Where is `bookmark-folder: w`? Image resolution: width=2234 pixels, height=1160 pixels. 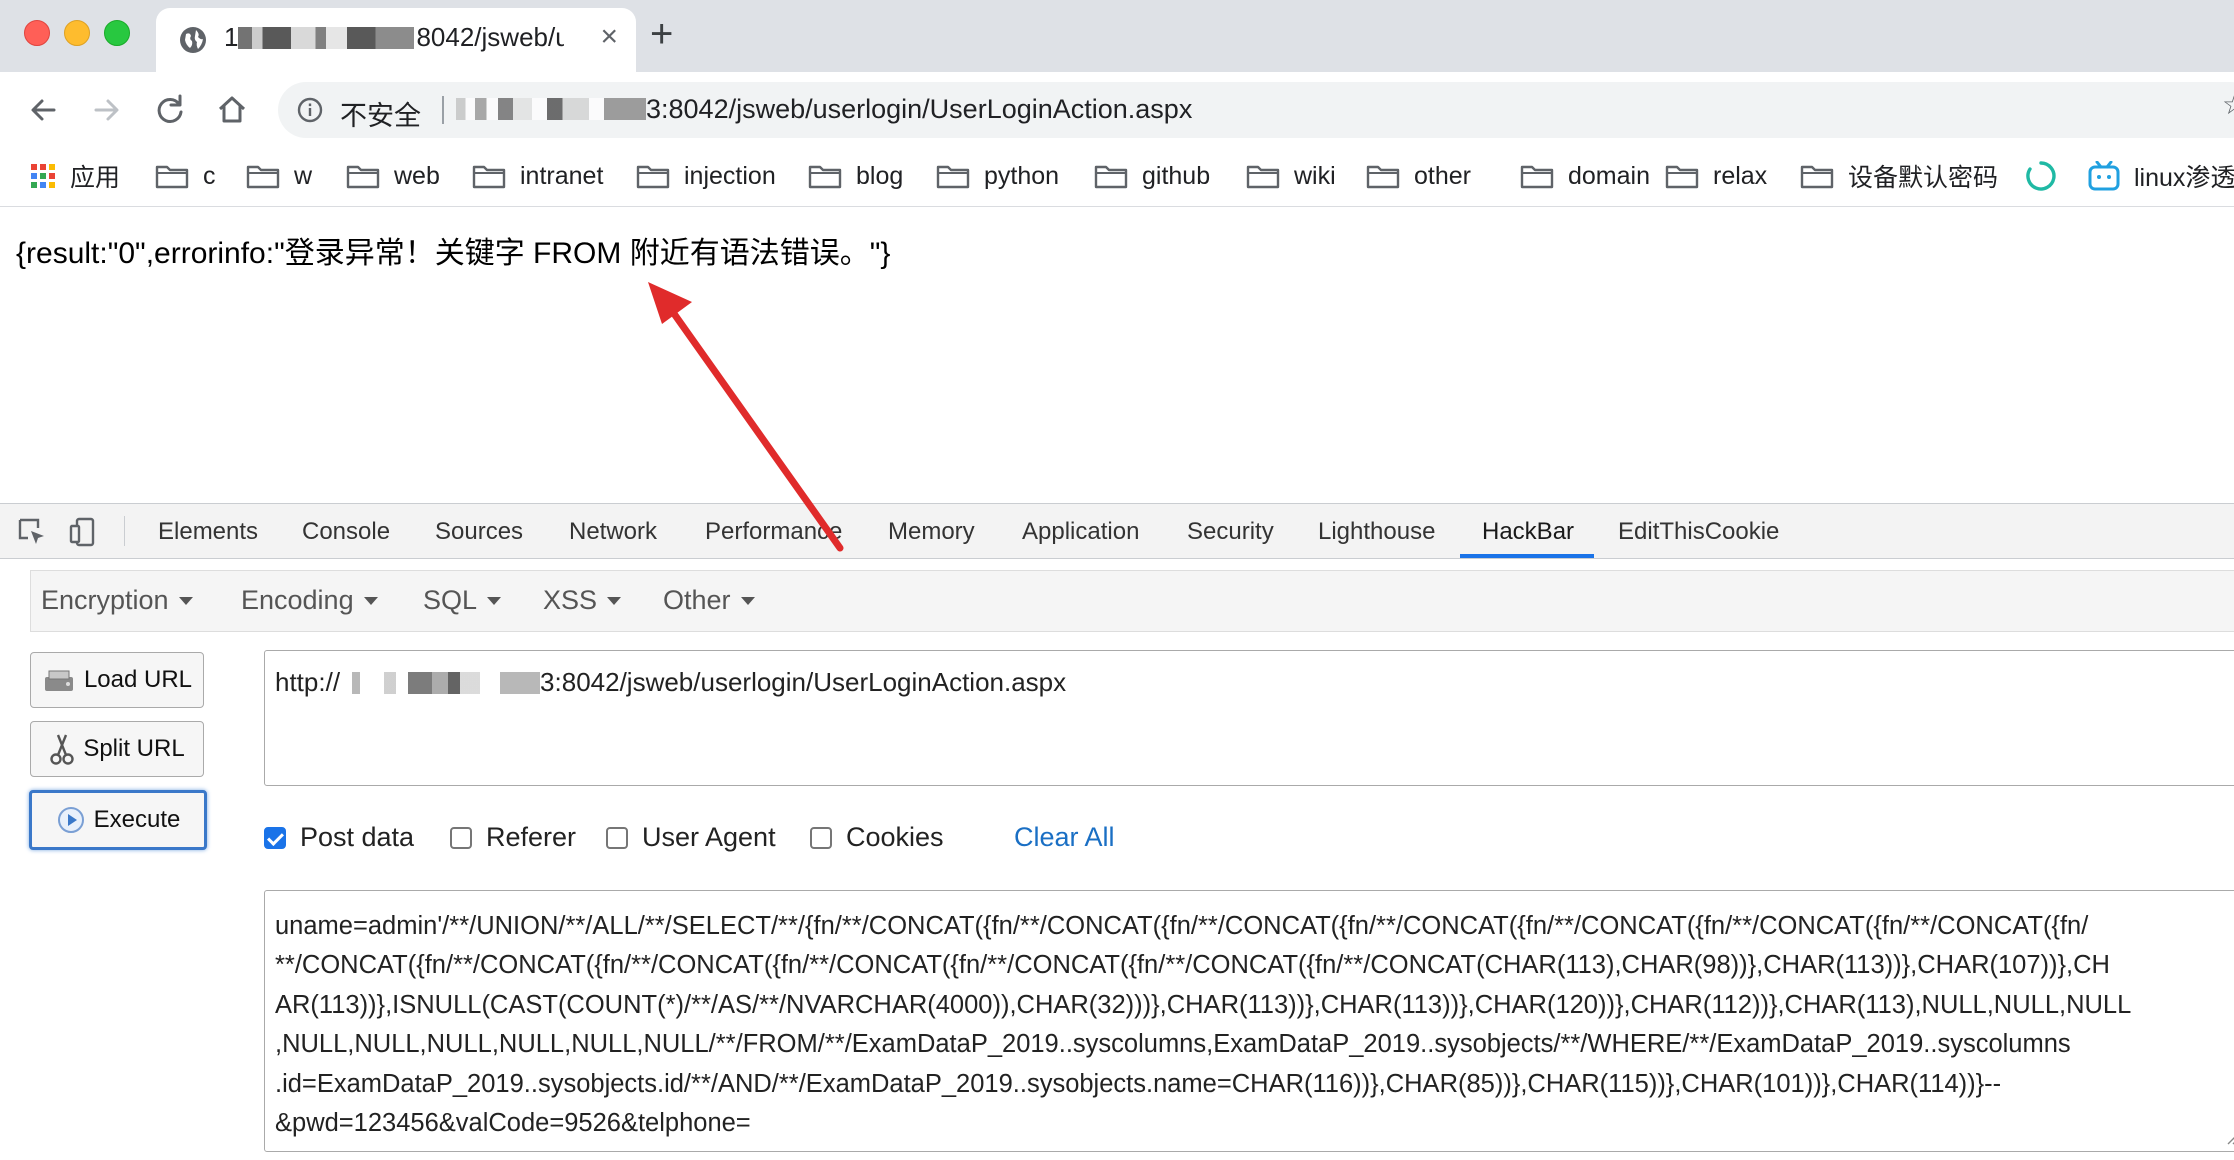
bookmark-folder: w is located at coordinates (279, 176).